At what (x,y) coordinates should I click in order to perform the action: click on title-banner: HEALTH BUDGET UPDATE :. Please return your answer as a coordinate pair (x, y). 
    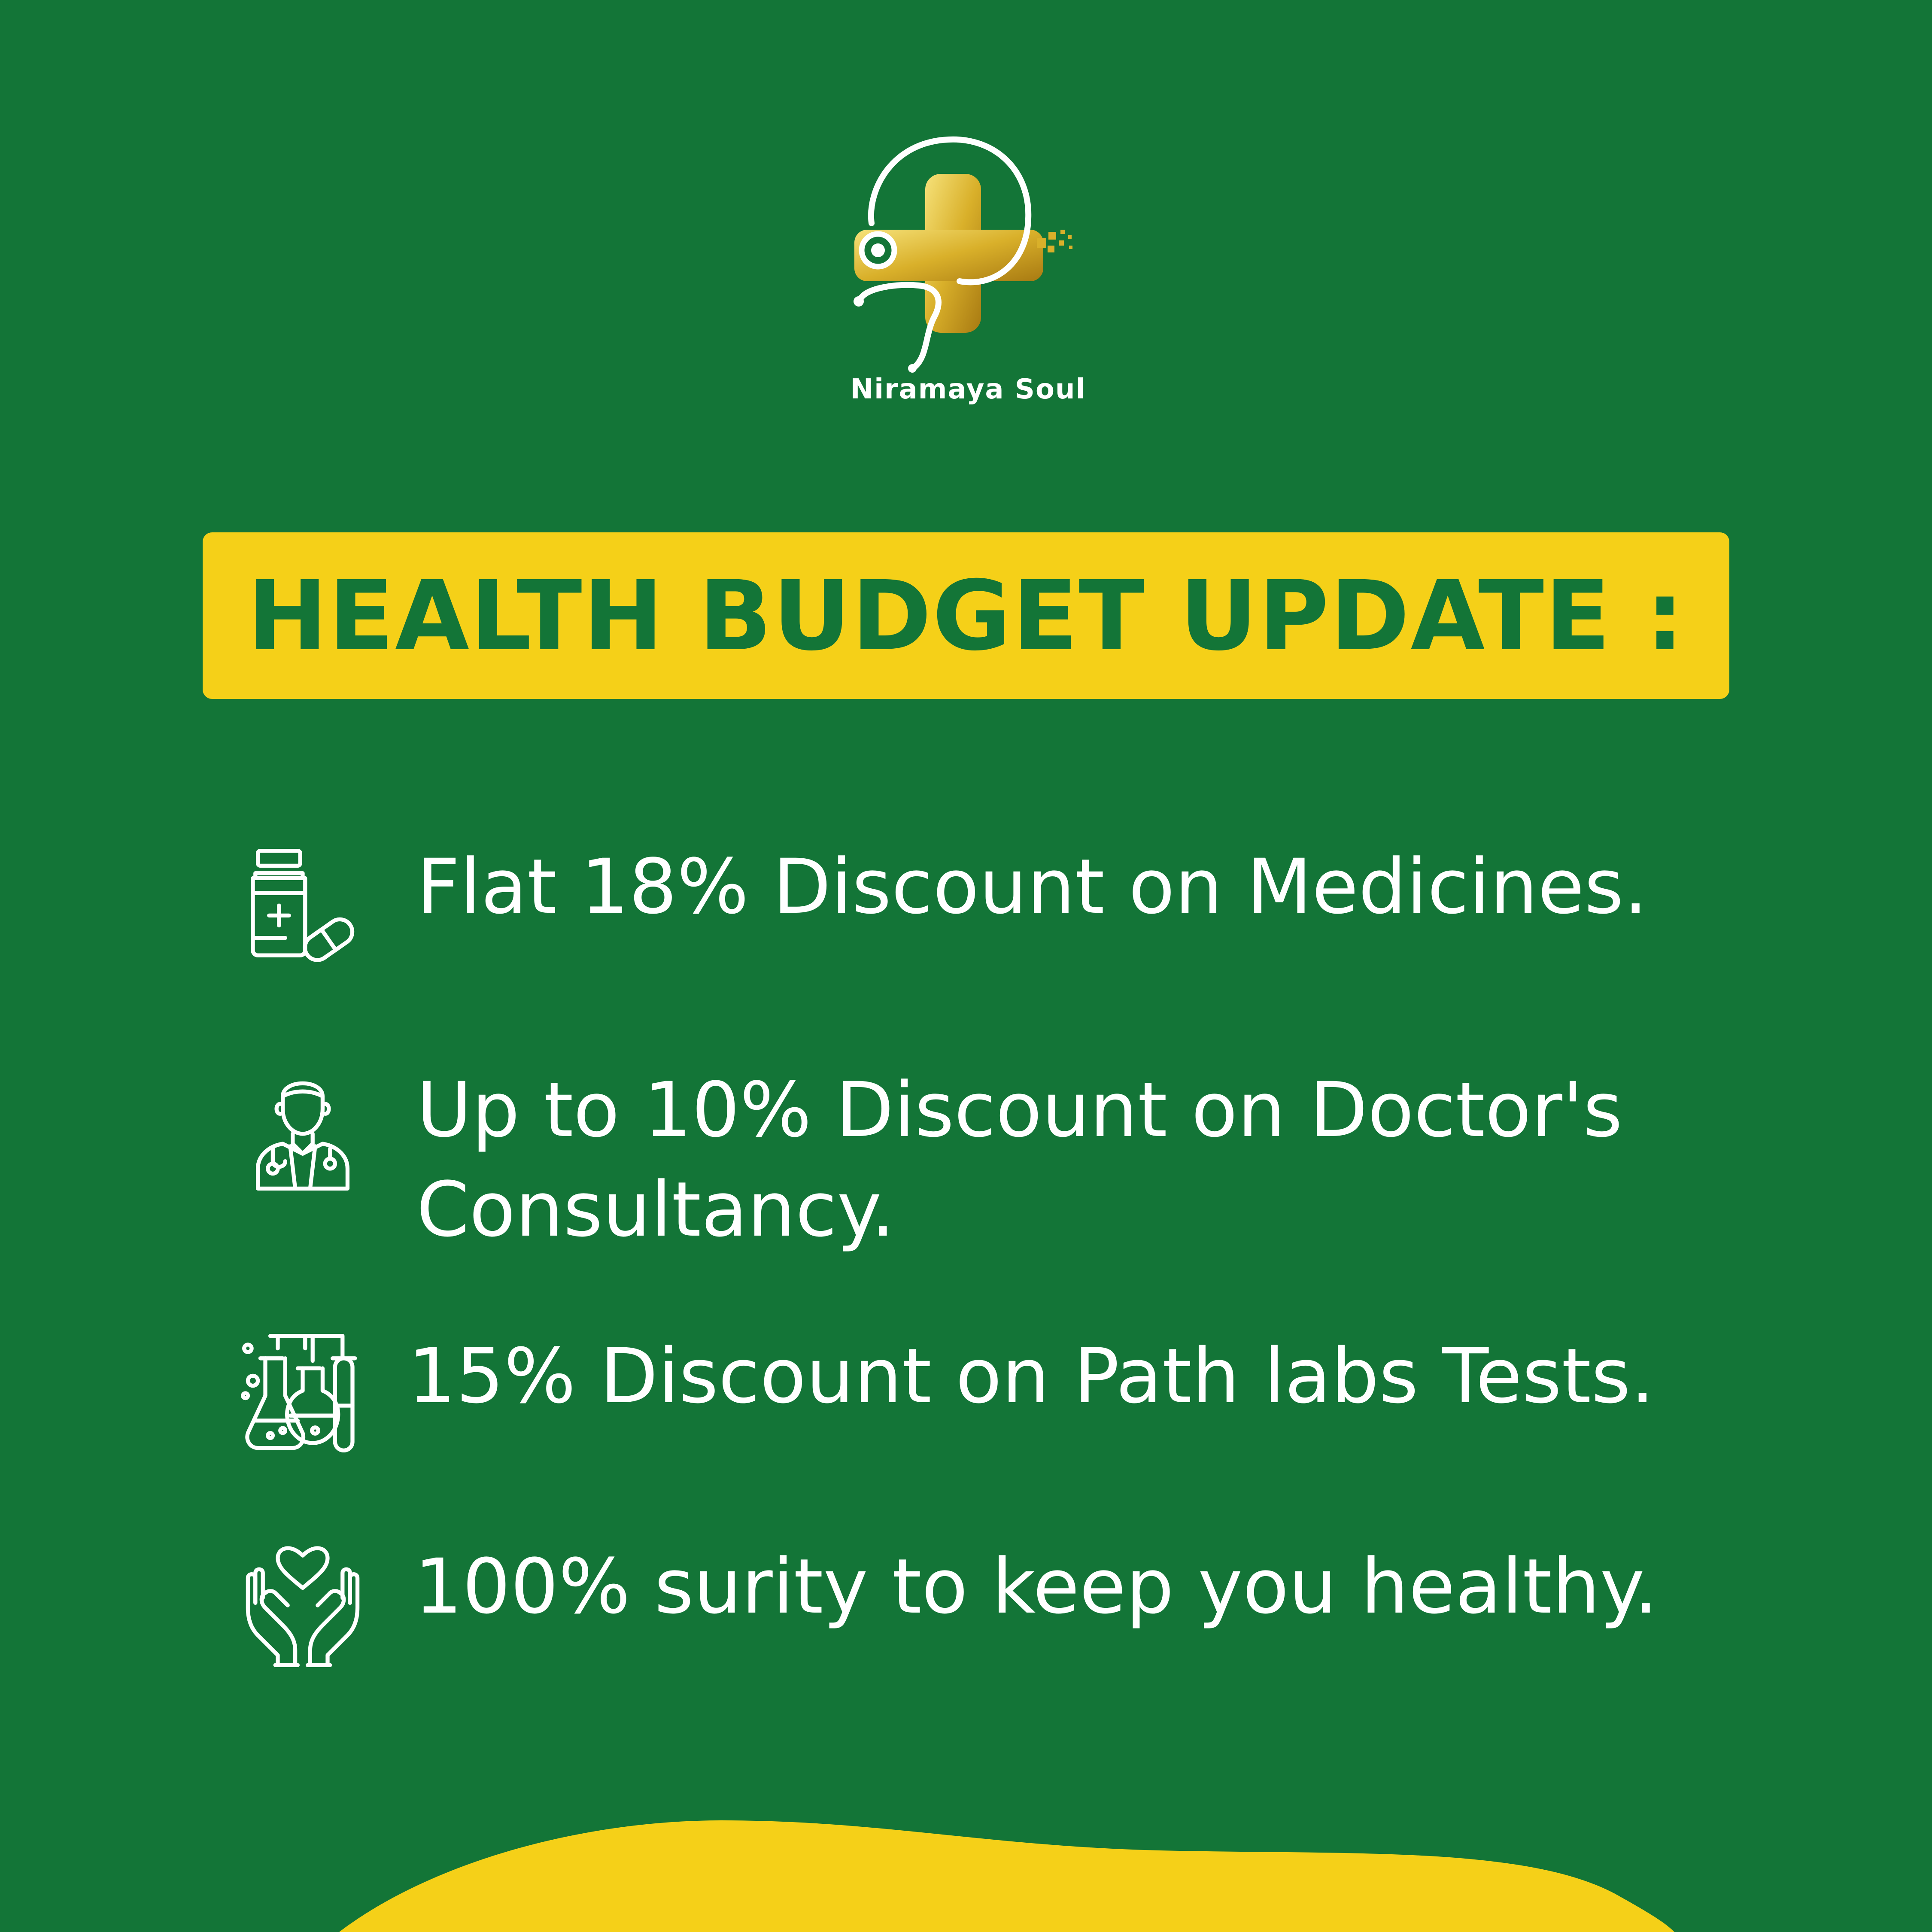
    Looking at the image, I should click on (966, 616).